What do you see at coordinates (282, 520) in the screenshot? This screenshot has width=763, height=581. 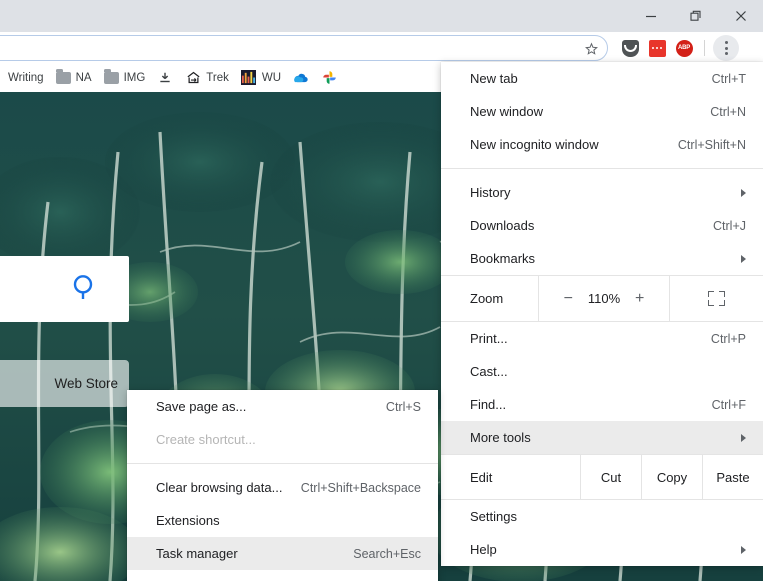 I see `submenu-item-extensions: Extensions` at bounding box center [282, 520].